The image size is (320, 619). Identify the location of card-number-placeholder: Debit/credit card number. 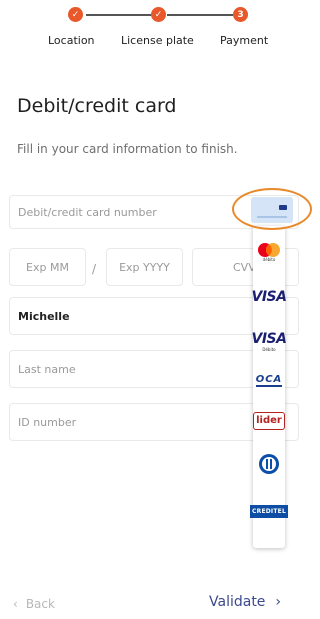
(87, 212).